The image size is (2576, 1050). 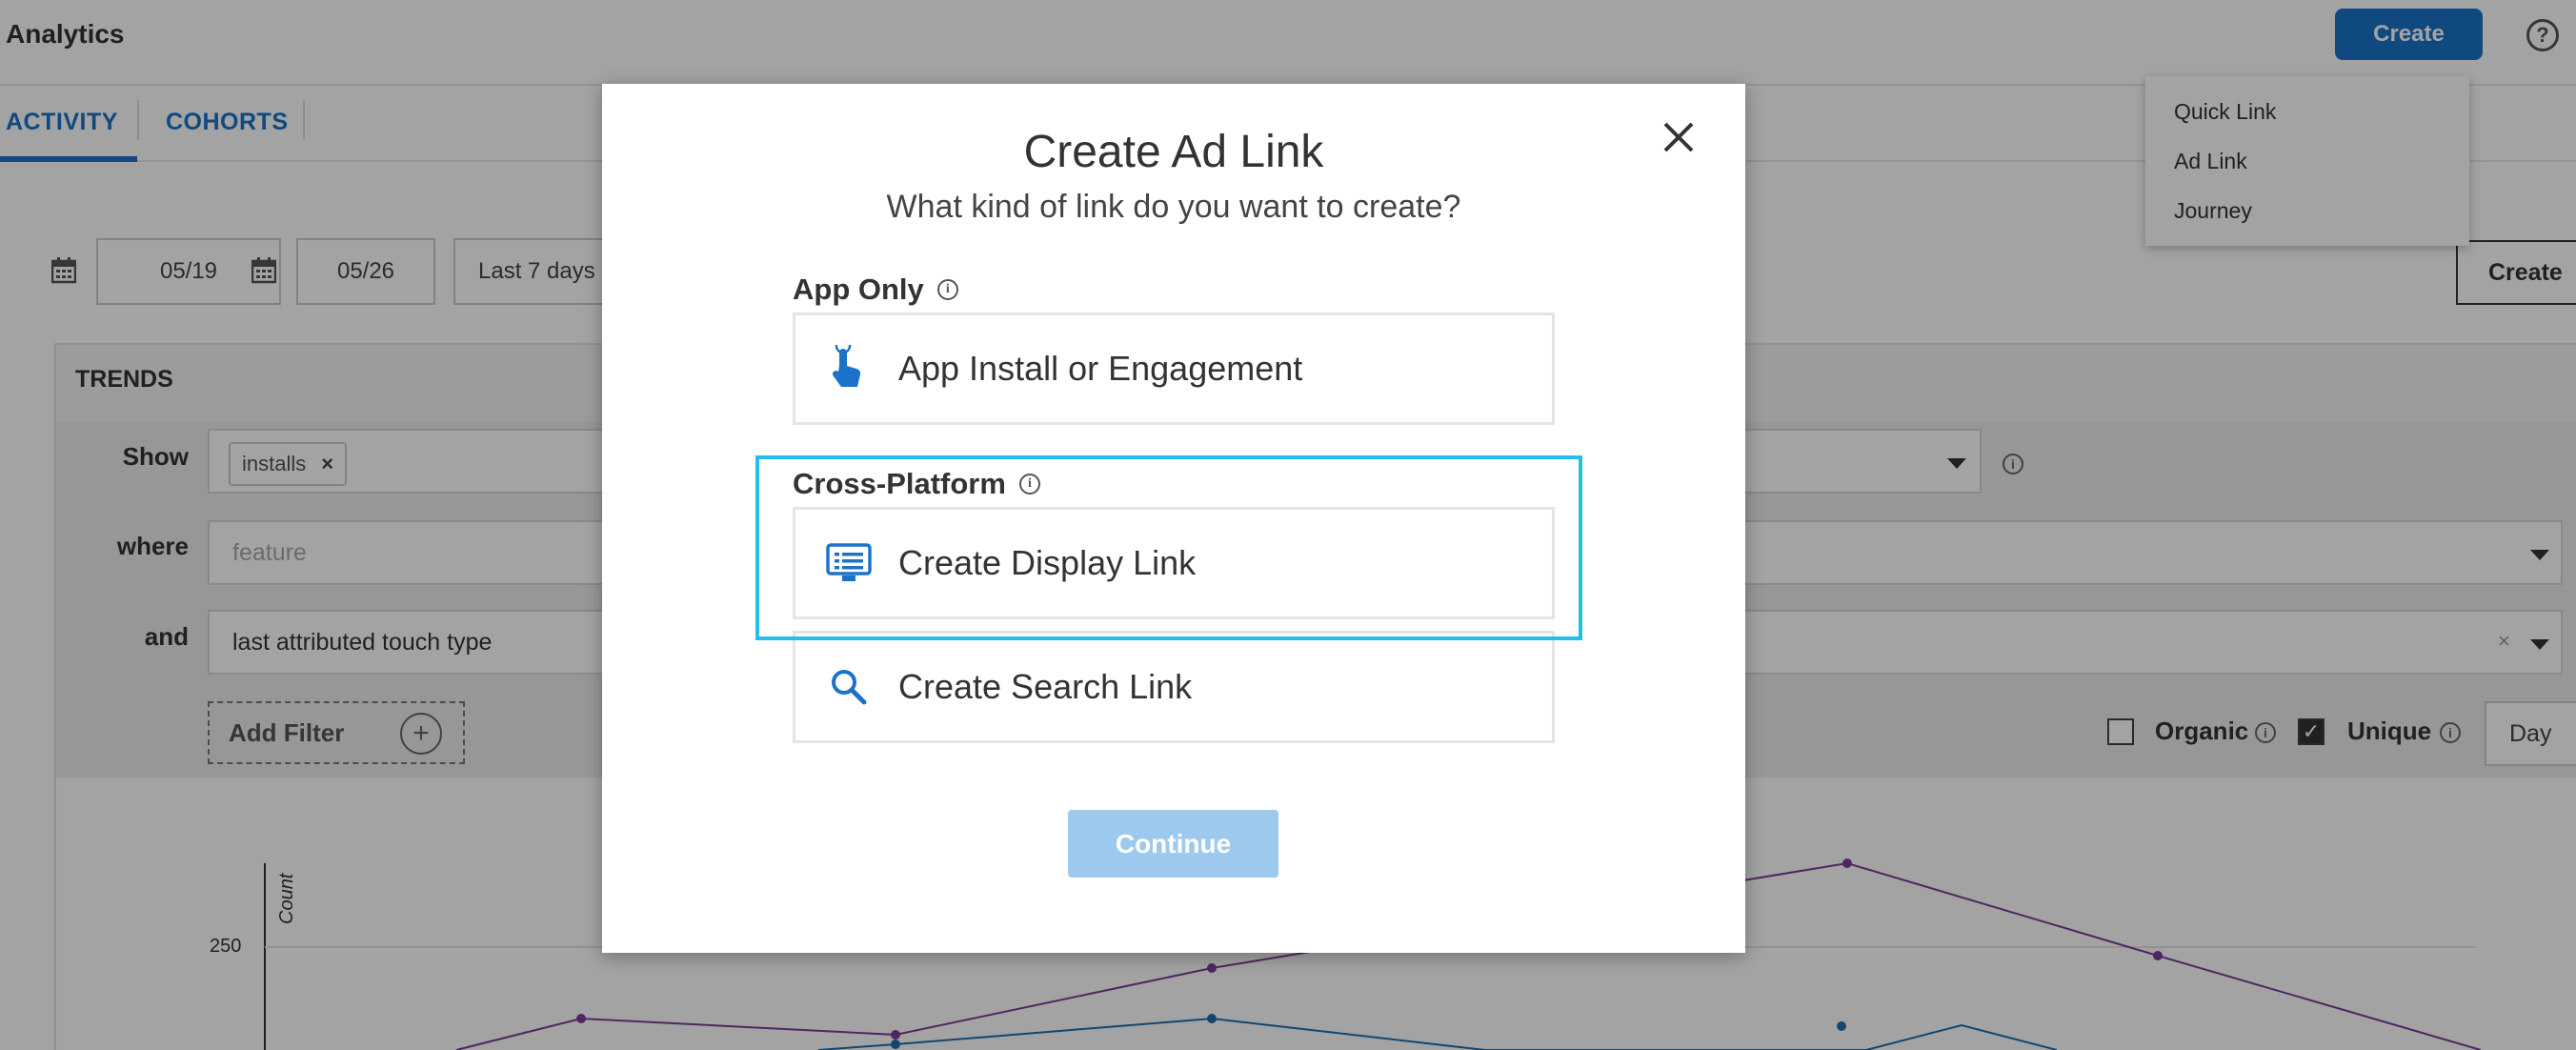 What do you see at coordinates (1168, 547) in the screenshot?
I see `selection-highlight` at bounding box center [1168, 547].